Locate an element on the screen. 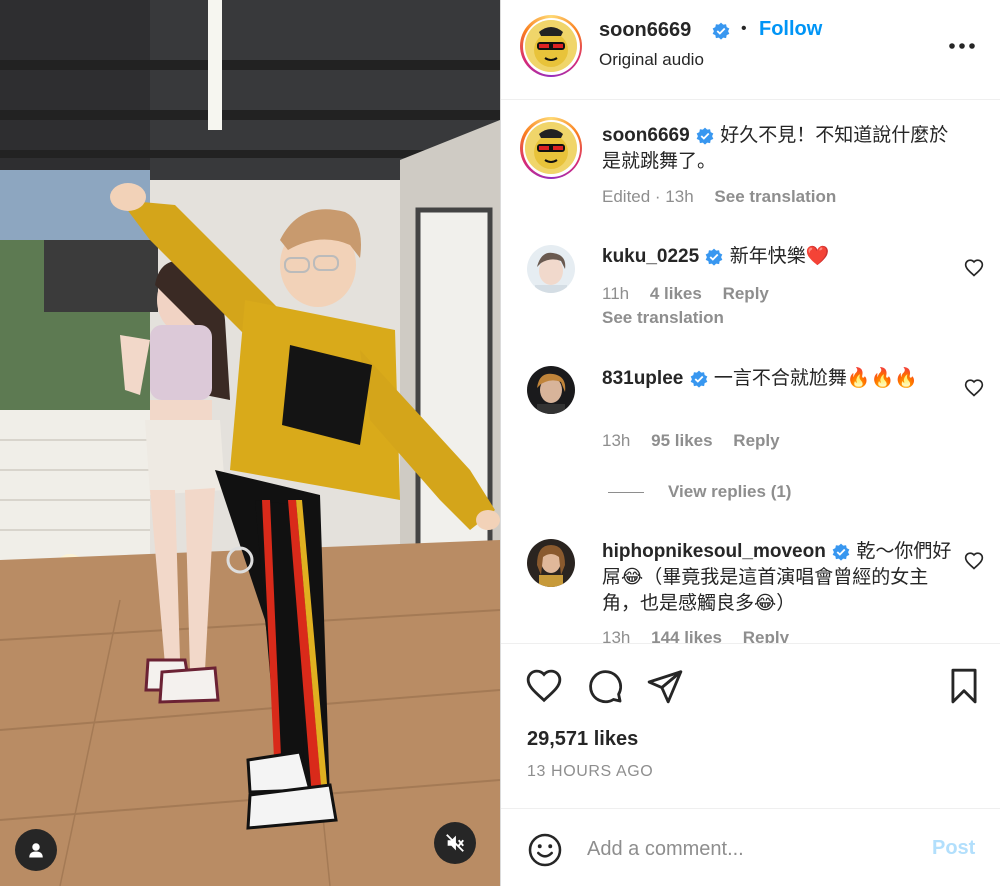  post-comment-button: Post is located at coordinates (953, 848).